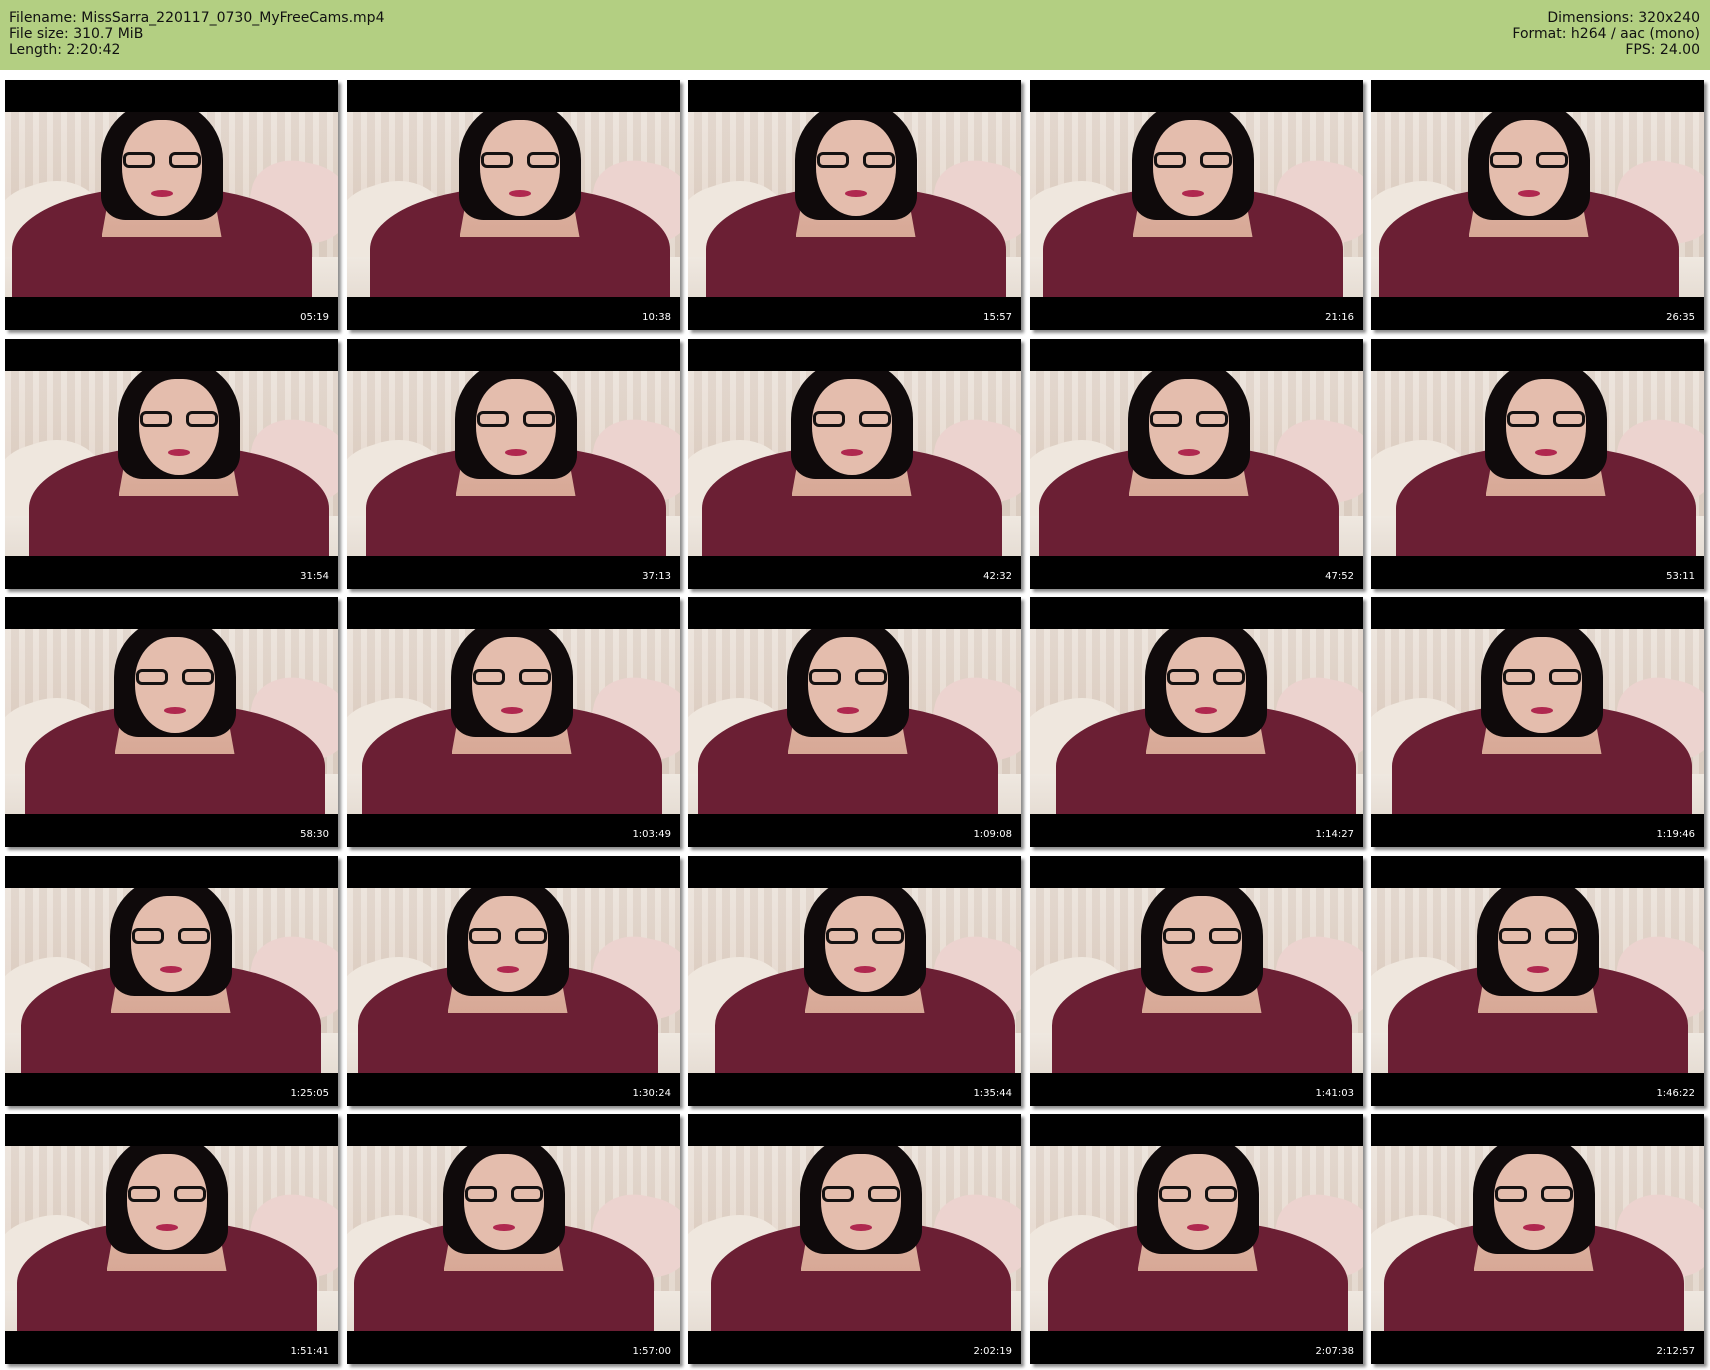 Image resolution: width=1710 pixels, height=1370 pixels. What do you see at coordinates (1334, 1351) in the screenshot?
I see `thumbnail-timestamp: 2:07:38` at bounding box center [1334, 1351].